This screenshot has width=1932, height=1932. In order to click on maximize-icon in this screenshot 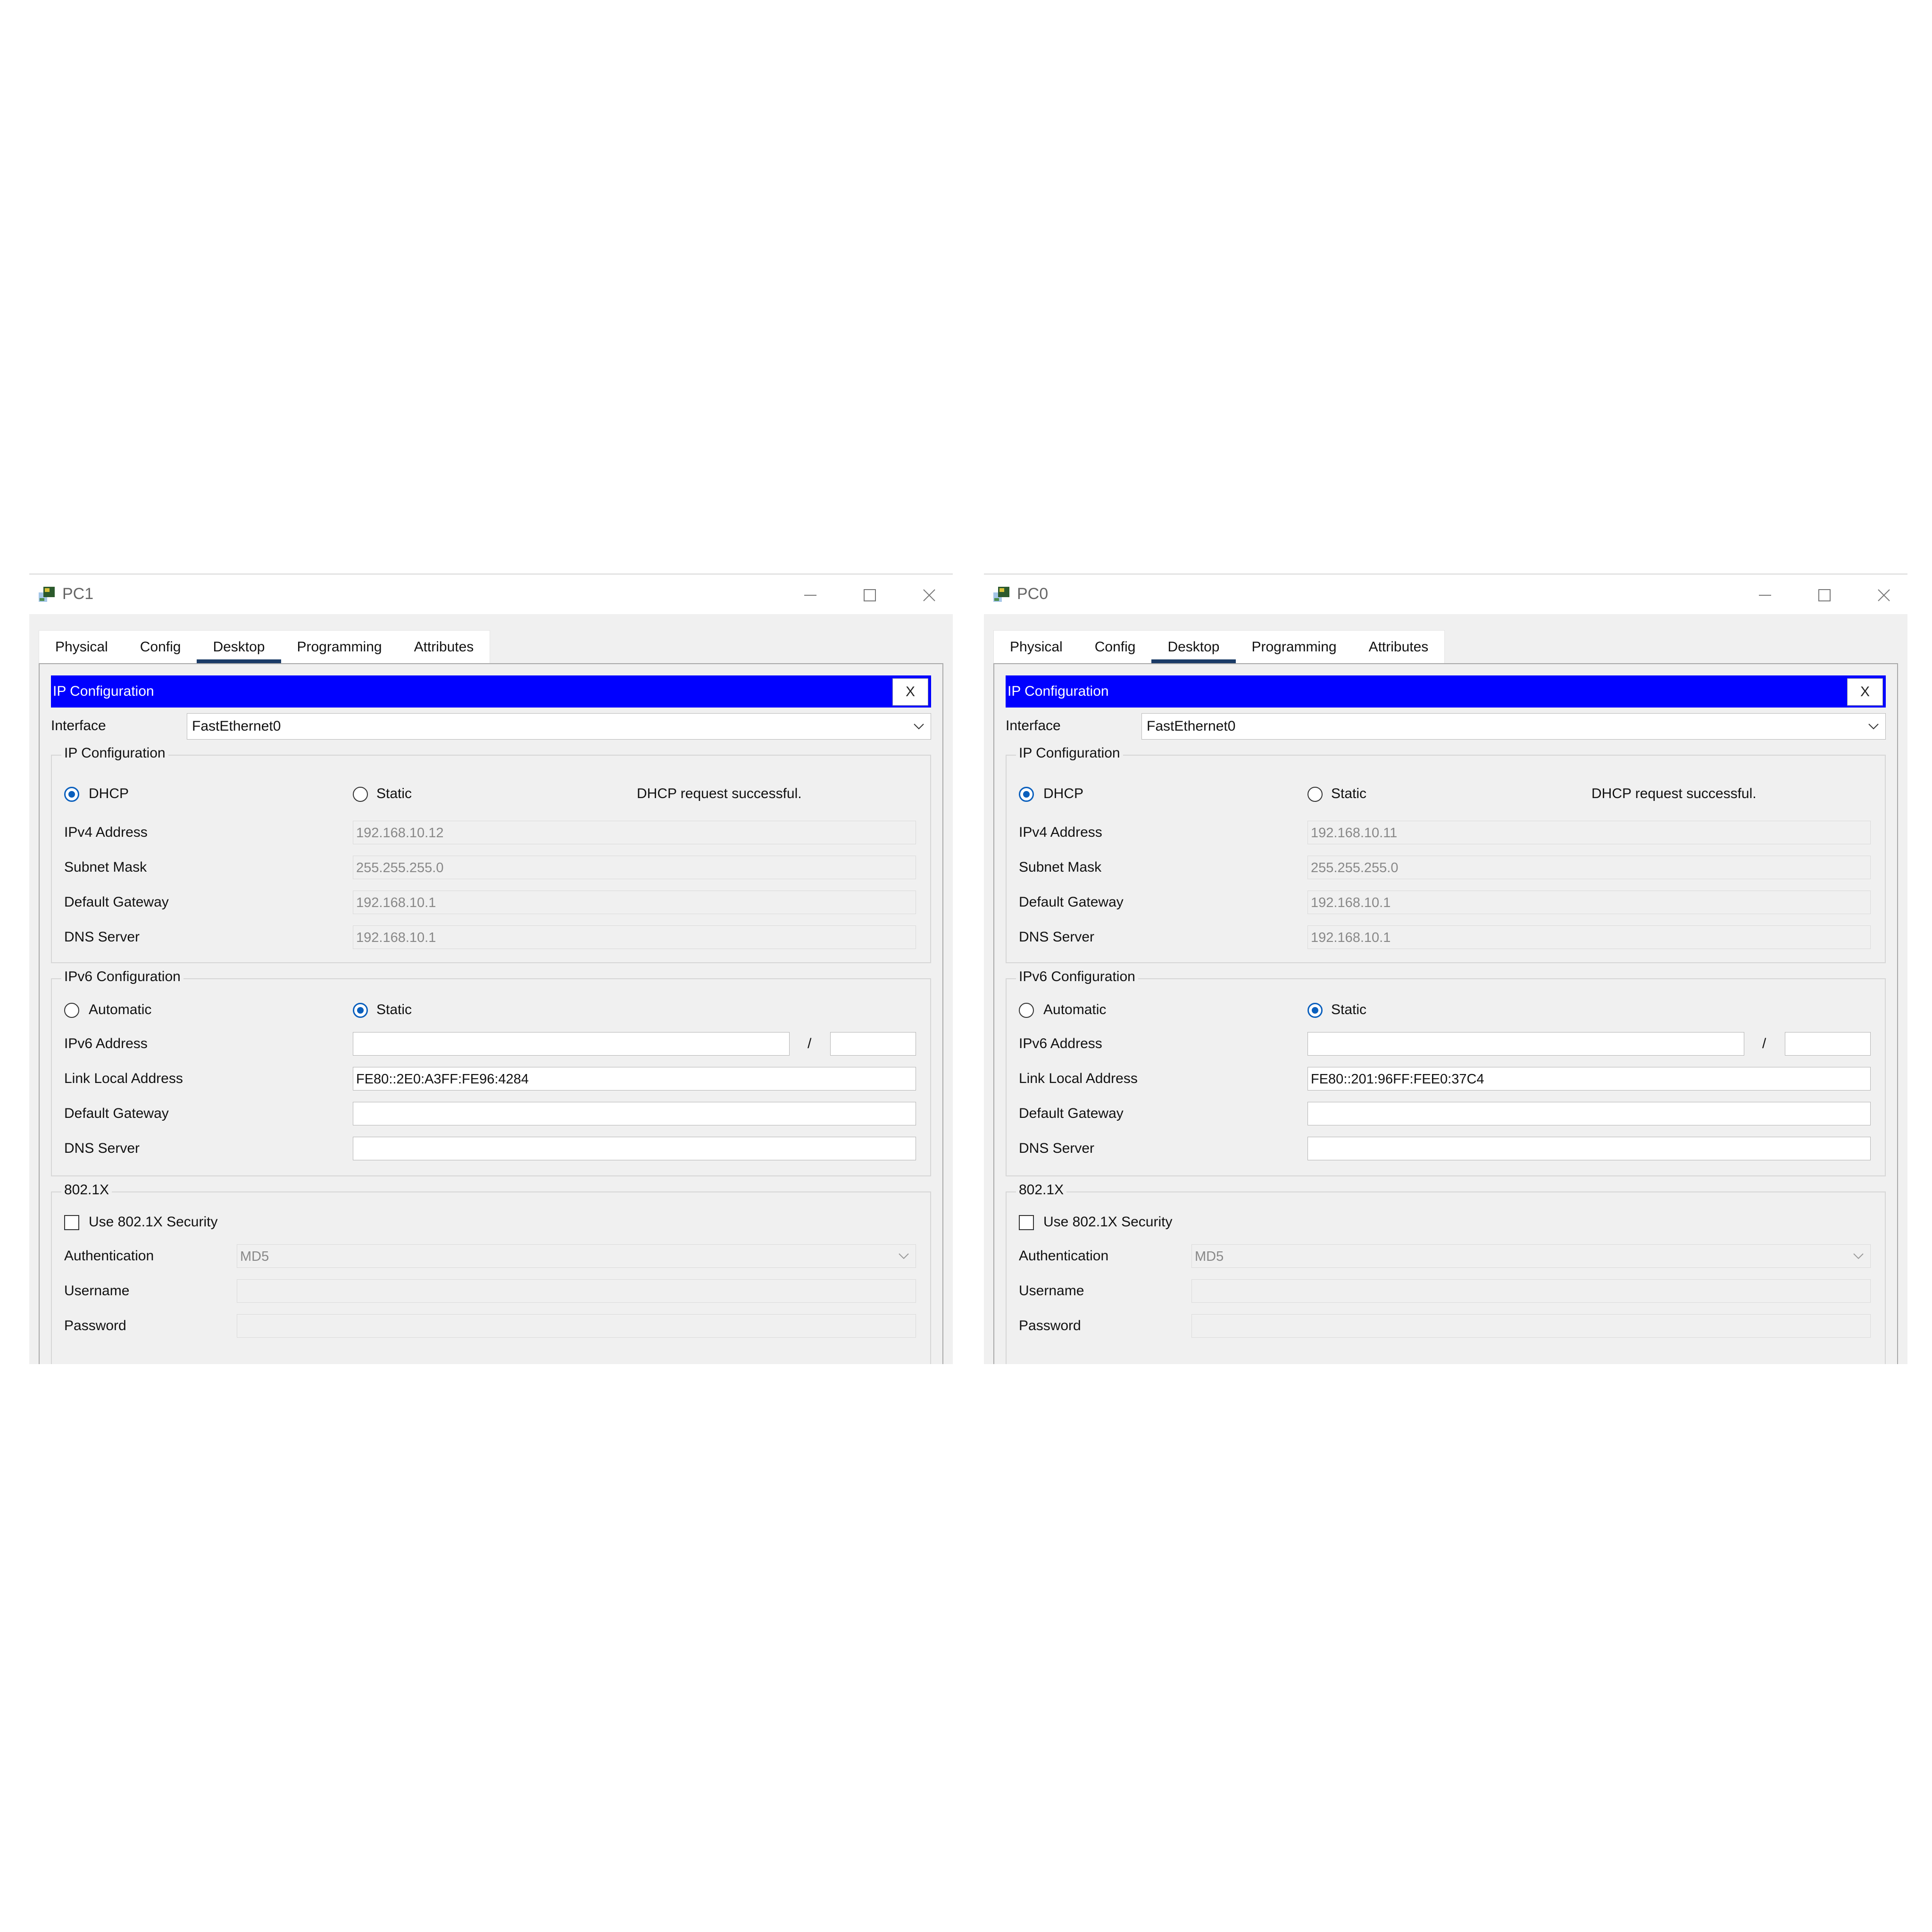, I will do `click(870, 595)`.